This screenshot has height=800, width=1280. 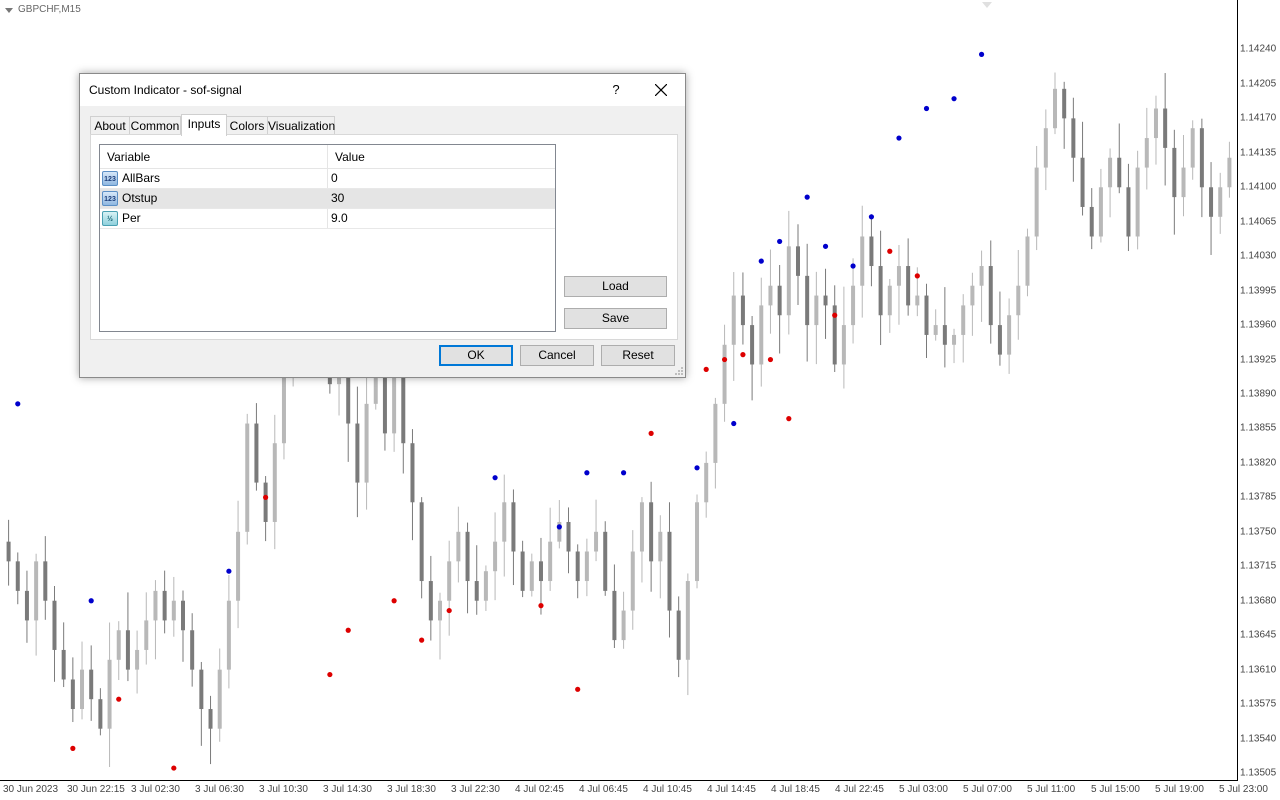 What do you see at coordinates (539, 789) in the screenshot?
I see `time-label: 4 Jul 02:45` at bounding box center [539, 789].